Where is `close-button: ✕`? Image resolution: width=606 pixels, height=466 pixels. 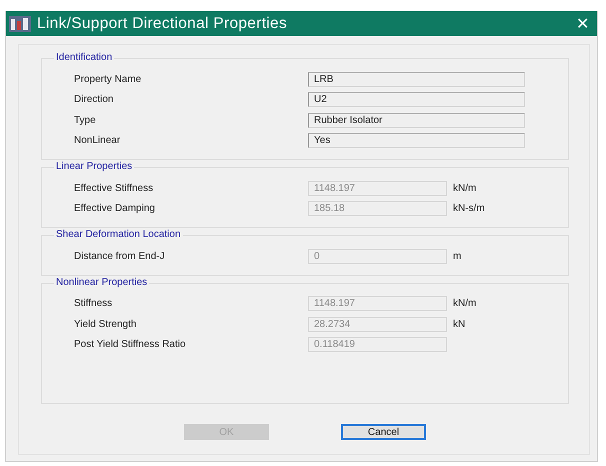 close-button: ✕ is located at coordinates (582, 24).